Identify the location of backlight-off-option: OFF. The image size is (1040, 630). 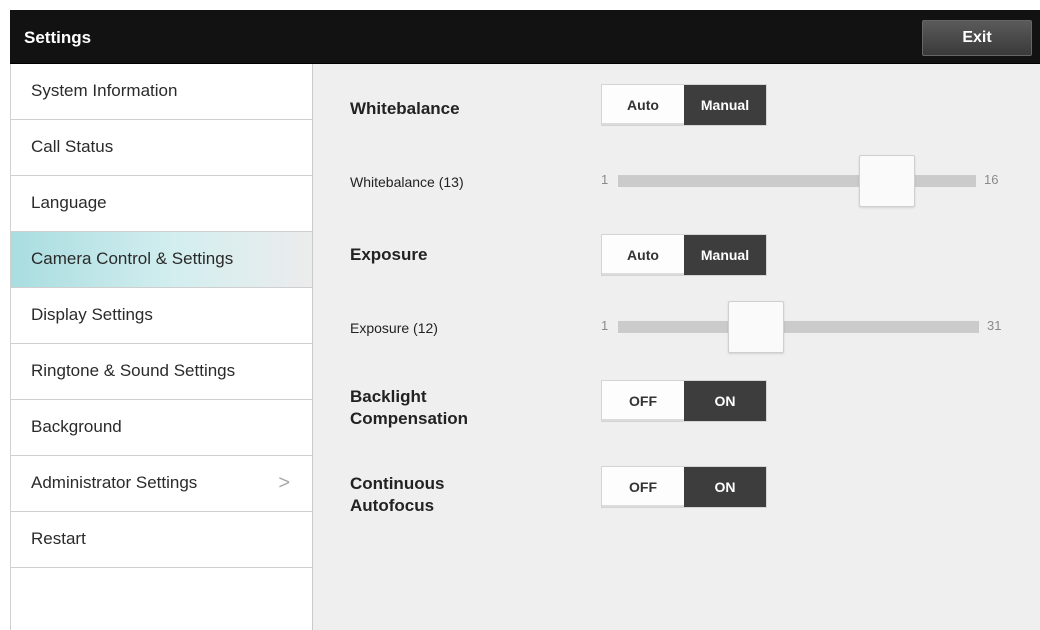
(643, 401).